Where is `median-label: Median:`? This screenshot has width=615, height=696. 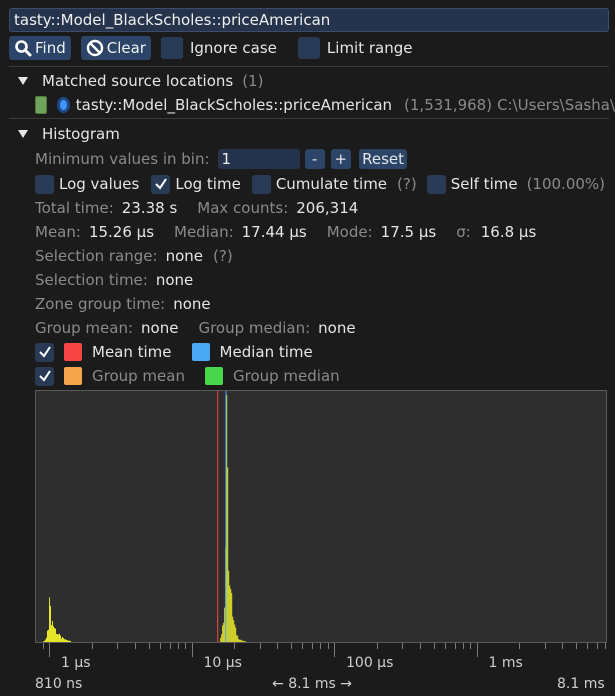
median-label: Median: is located at coordinates (204, 232).